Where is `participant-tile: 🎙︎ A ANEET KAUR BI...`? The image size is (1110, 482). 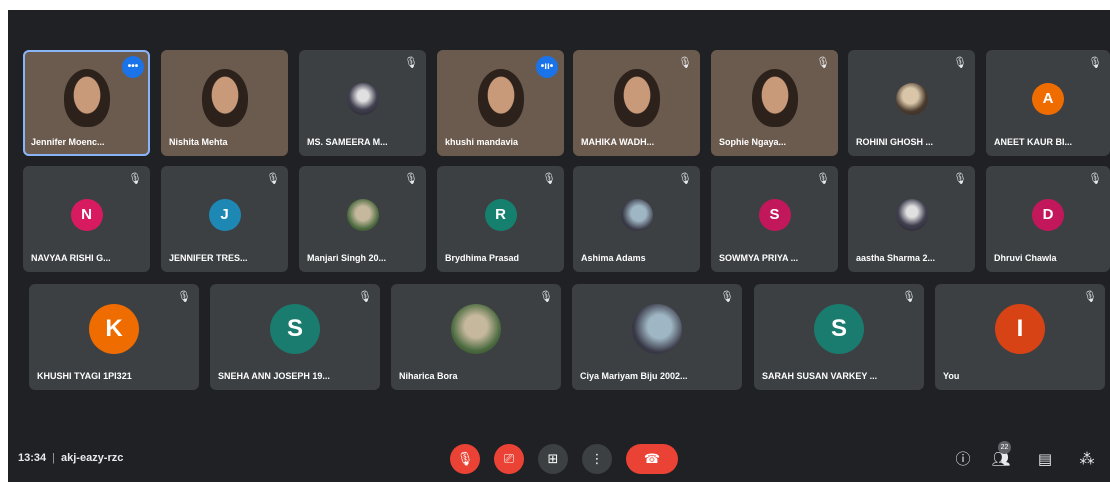
participant-tile: 🎙︎ A ANEET KAUR BI... is located at coordinates (1048, 103).